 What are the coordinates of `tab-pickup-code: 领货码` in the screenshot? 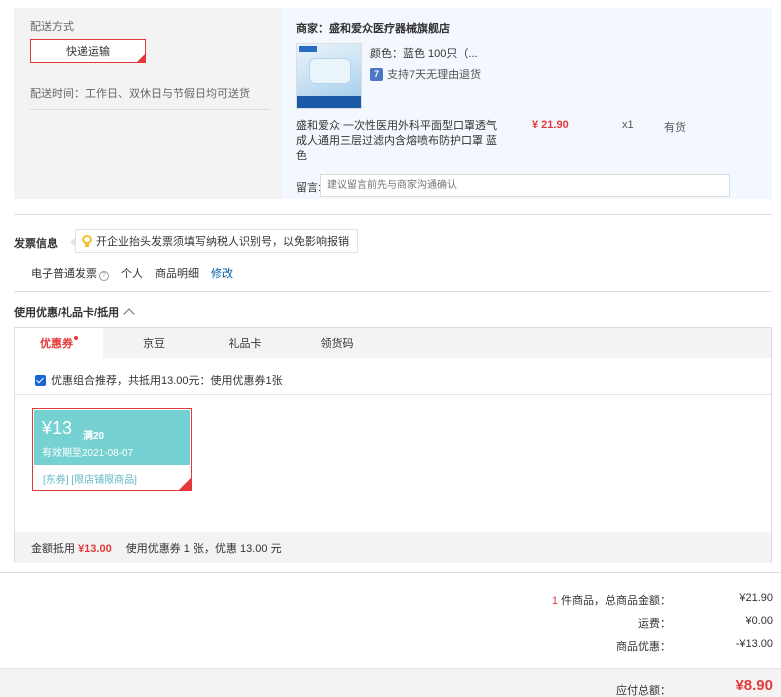 It's located at (337, 343).